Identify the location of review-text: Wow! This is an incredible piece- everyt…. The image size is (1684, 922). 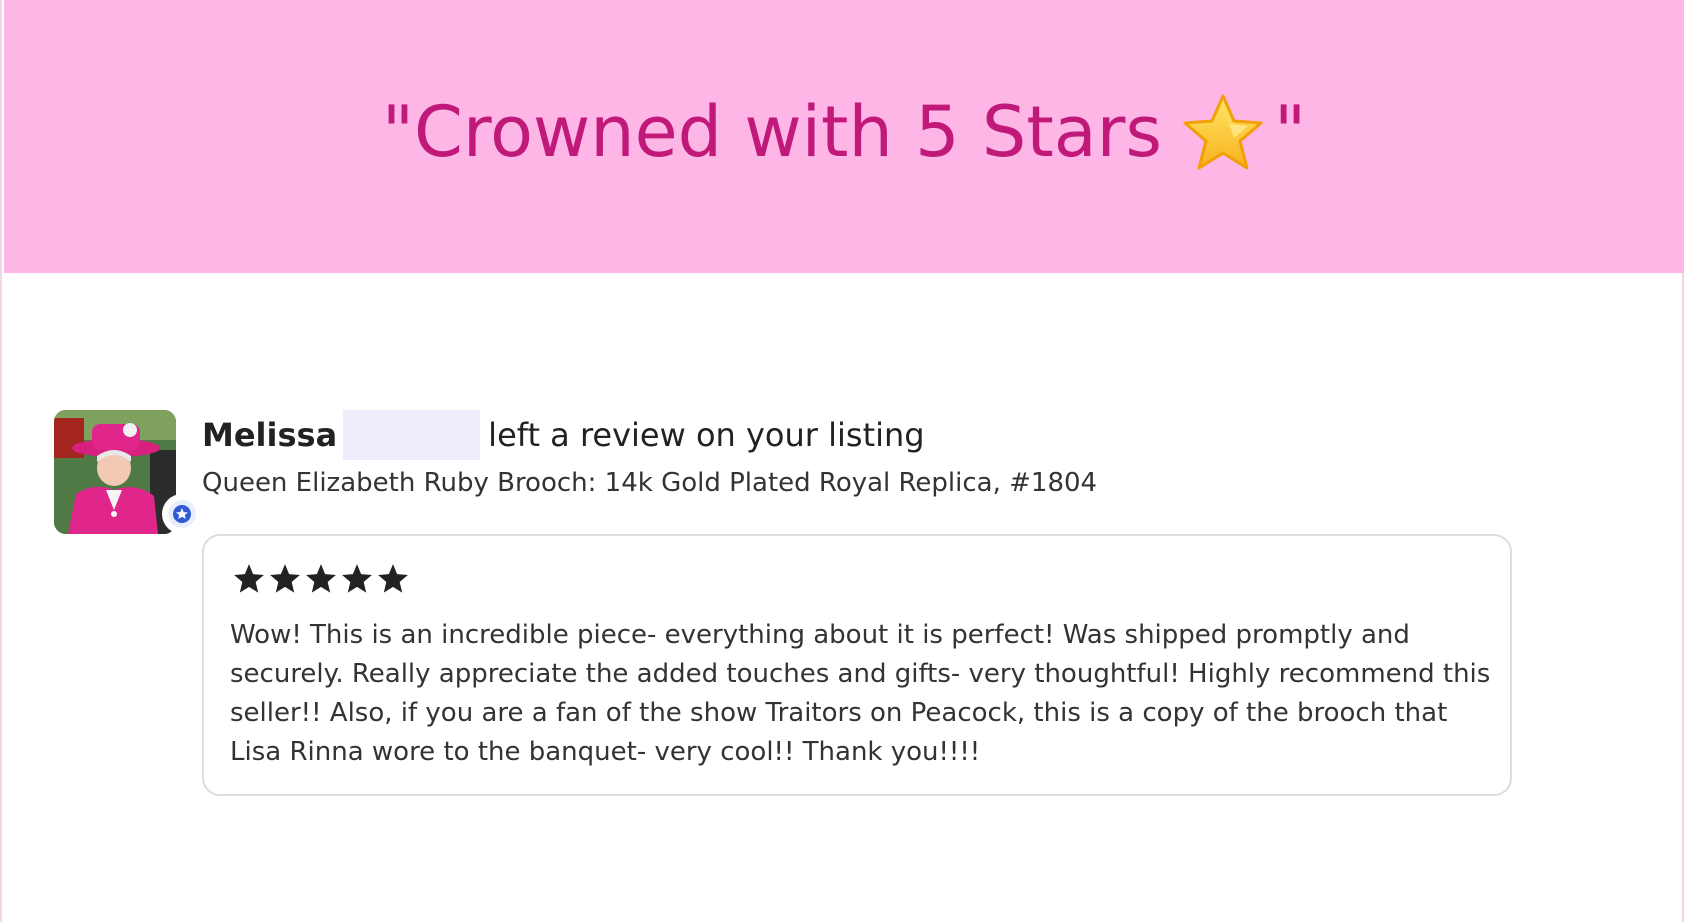
(860, 693).